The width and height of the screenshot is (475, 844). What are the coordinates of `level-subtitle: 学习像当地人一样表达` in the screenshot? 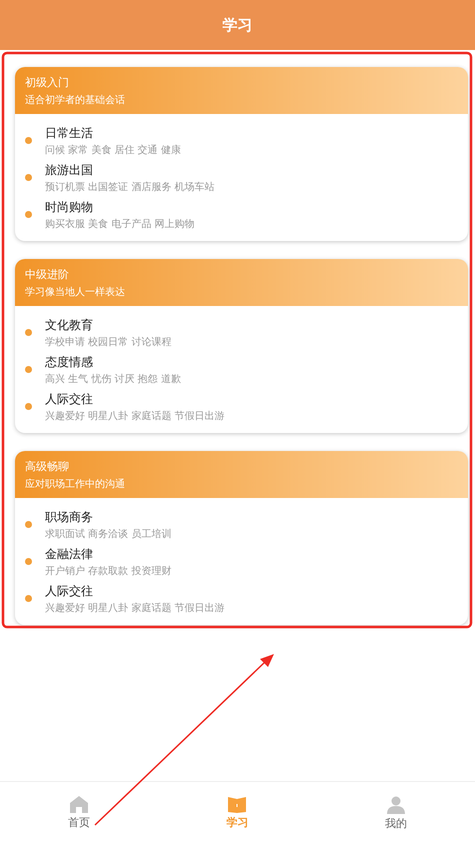 It's located at (75, 292).